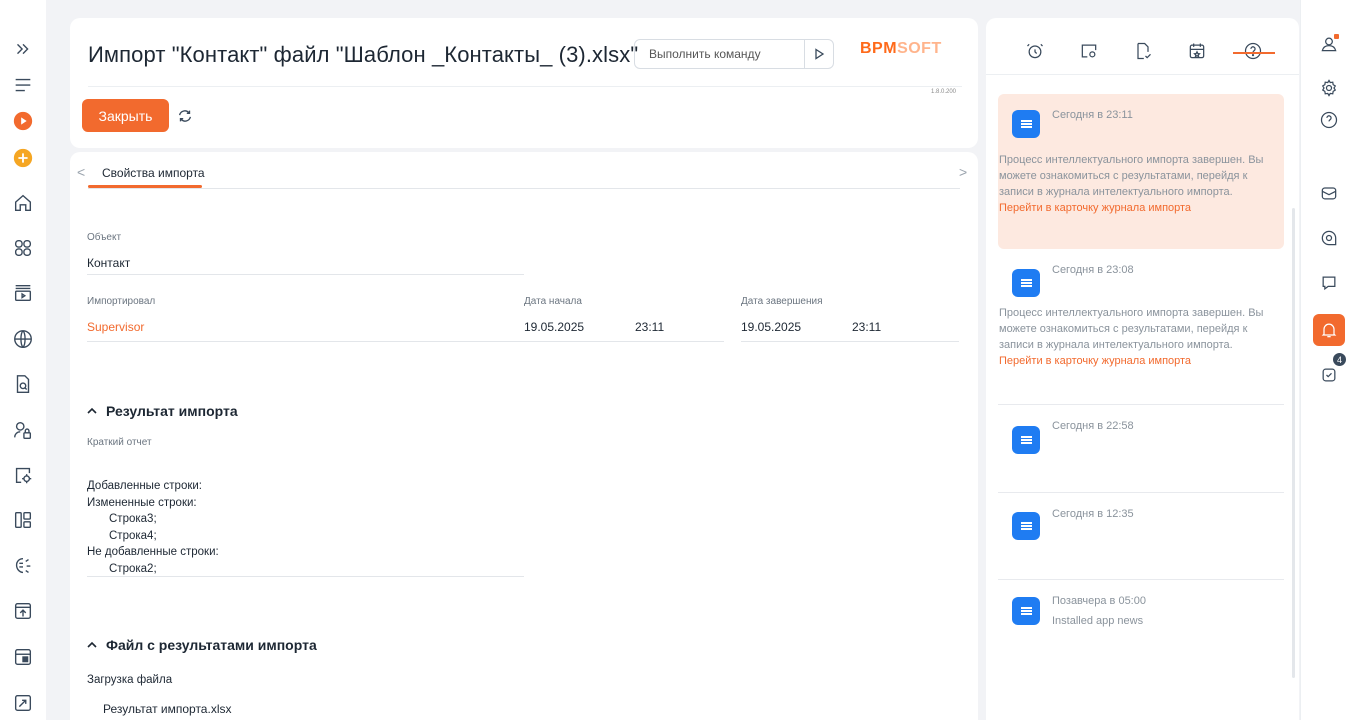 The width and height of the screenshot is (1364, 720). Describe the element at coordinates (211, 645) in the screenshot. I see `file-section-title: Файл с результатами импорта` at that location.